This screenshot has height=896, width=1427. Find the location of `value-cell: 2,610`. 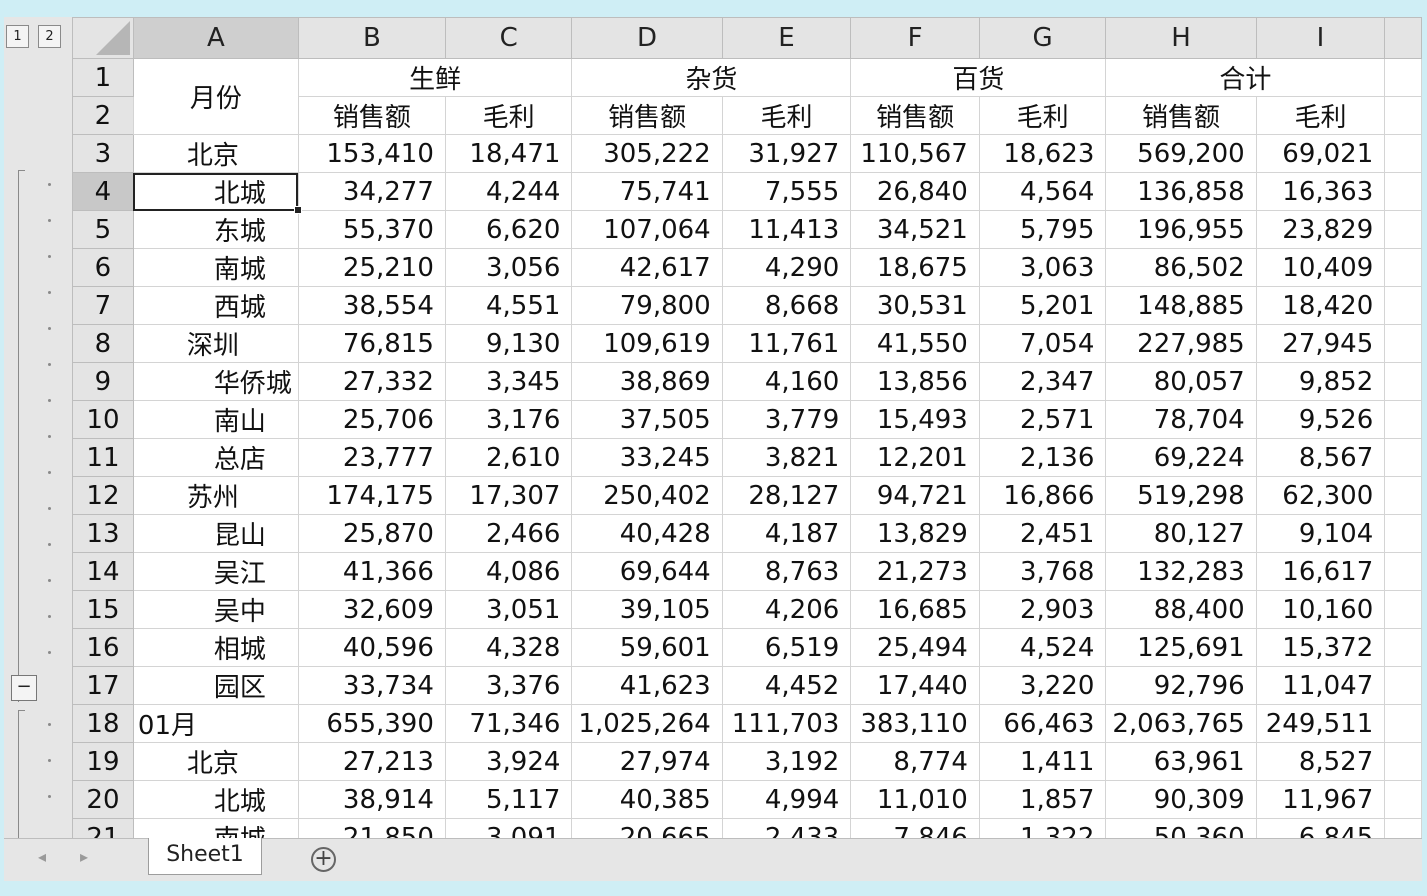

value-cell: 2,610 is located at coordinates (508, 457).